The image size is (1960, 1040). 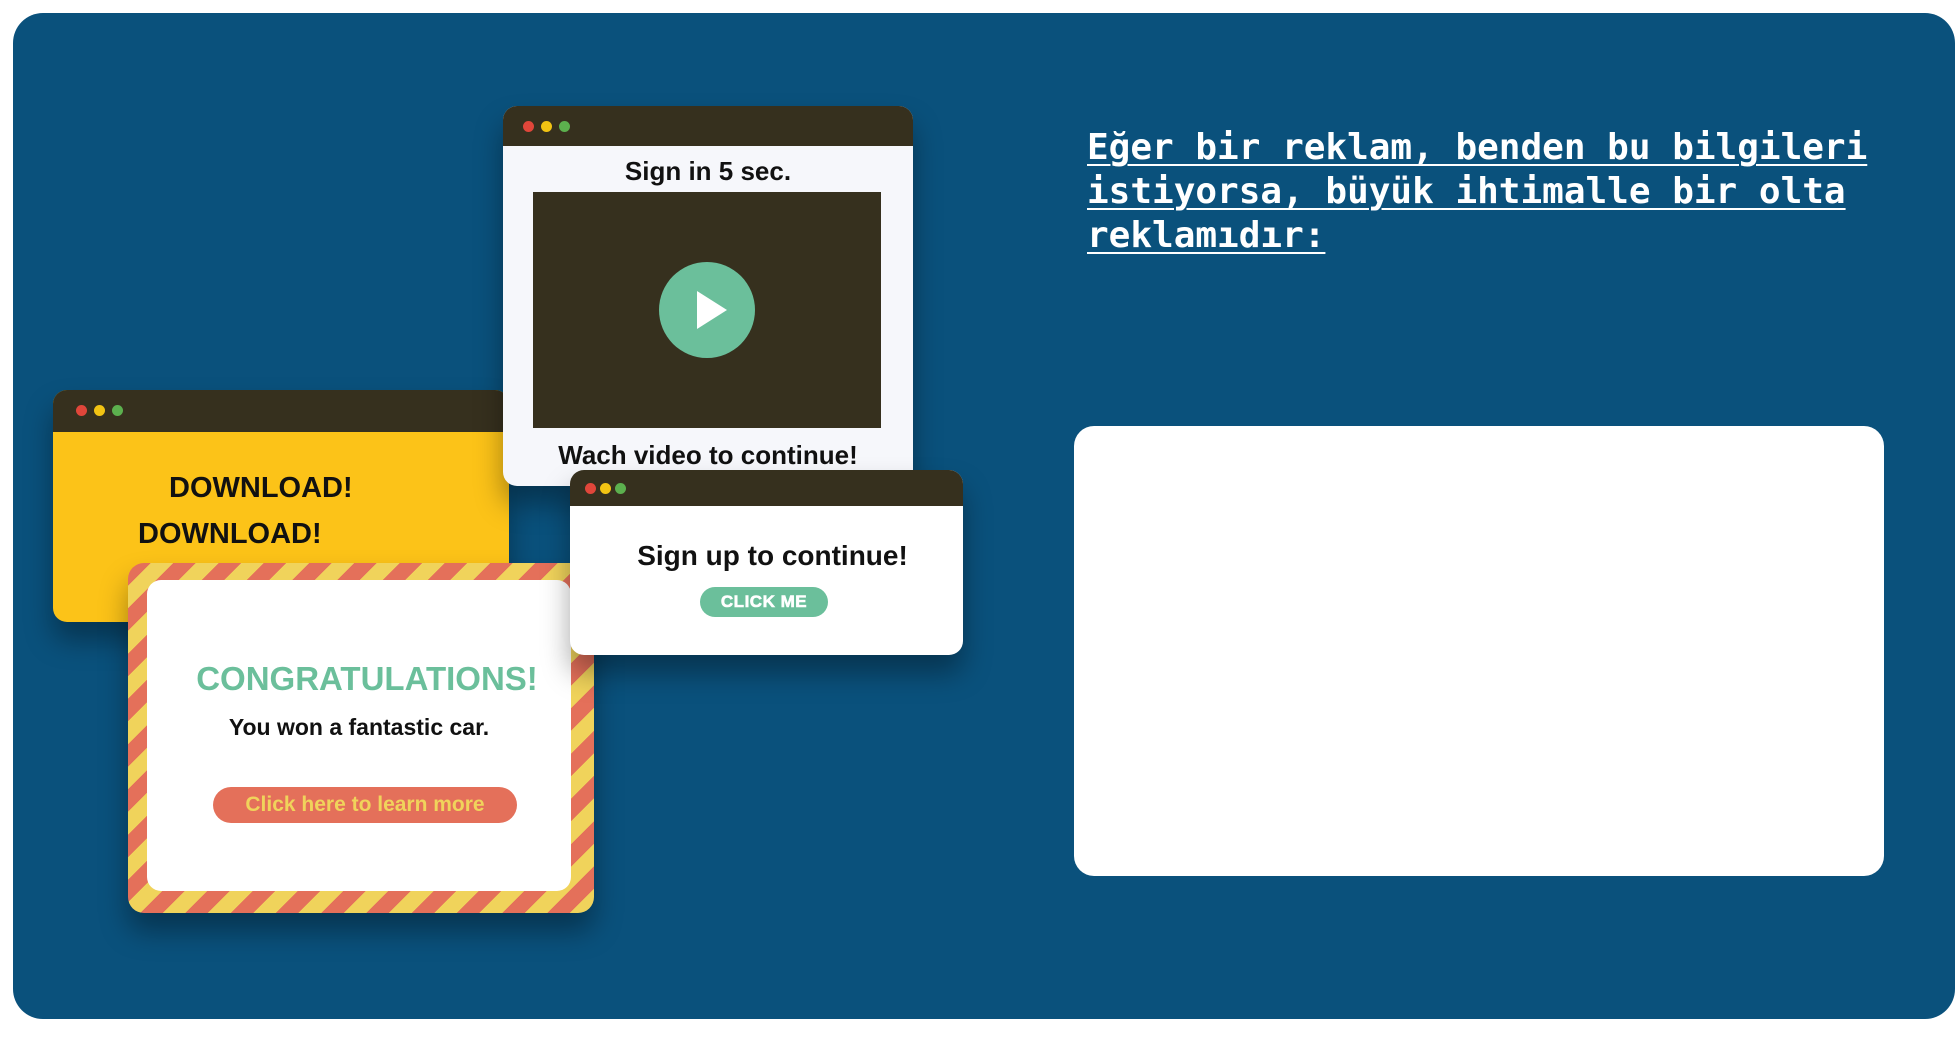 I want to click on video-player, so click(x=707, y=310).